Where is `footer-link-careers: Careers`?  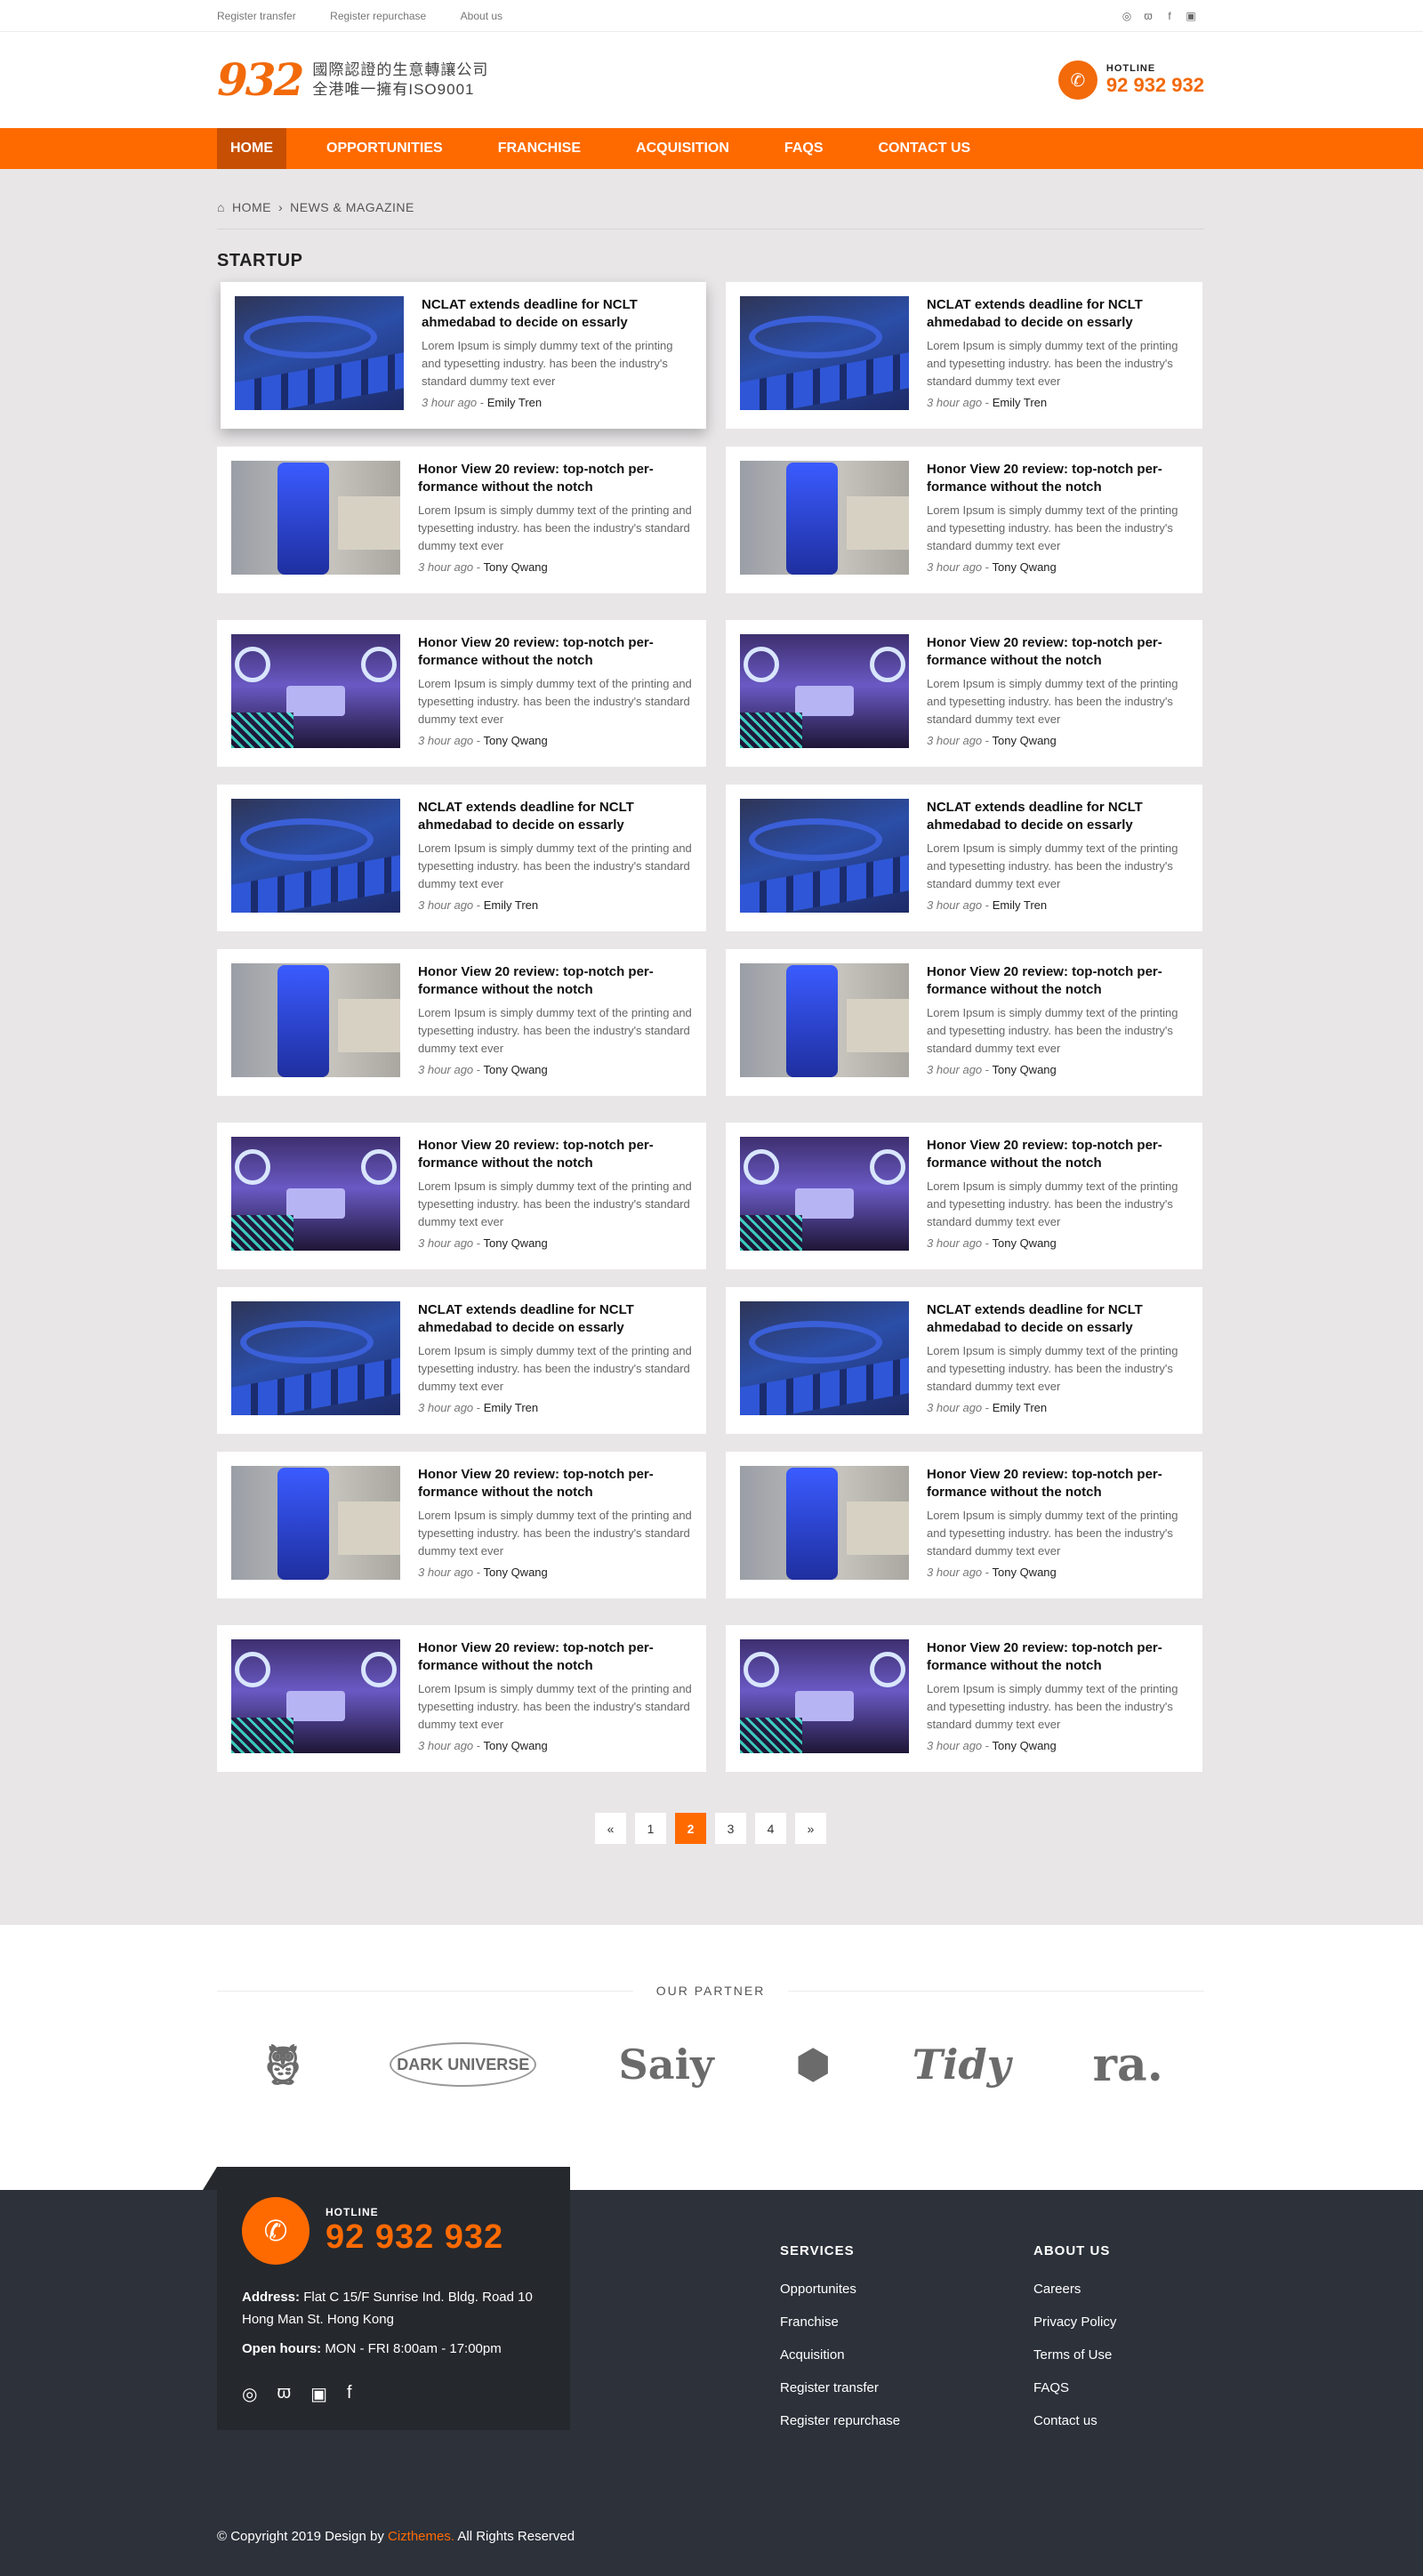
footer-link-careers: Careers is located at coordinates (1074, 2289).